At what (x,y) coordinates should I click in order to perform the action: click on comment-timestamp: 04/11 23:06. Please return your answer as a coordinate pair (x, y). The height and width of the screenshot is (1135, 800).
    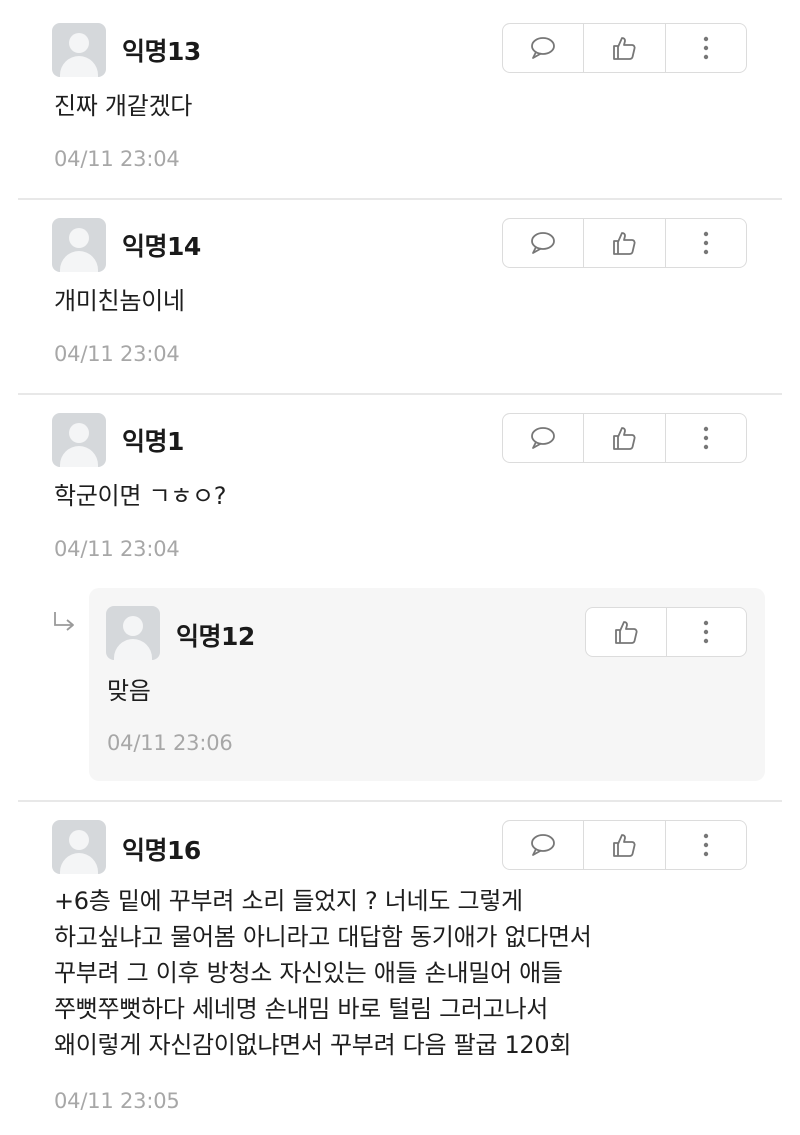
    Looking at the image, I should click on (170, 743).